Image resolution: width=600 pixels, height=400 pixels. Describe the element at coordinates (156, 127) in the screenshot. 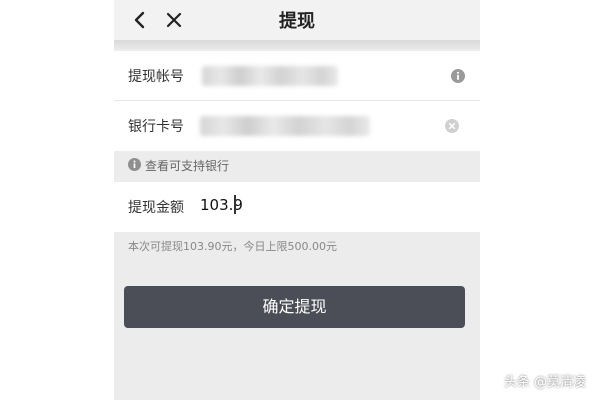

I see `bank-card-label: 银行卡号` at that location.